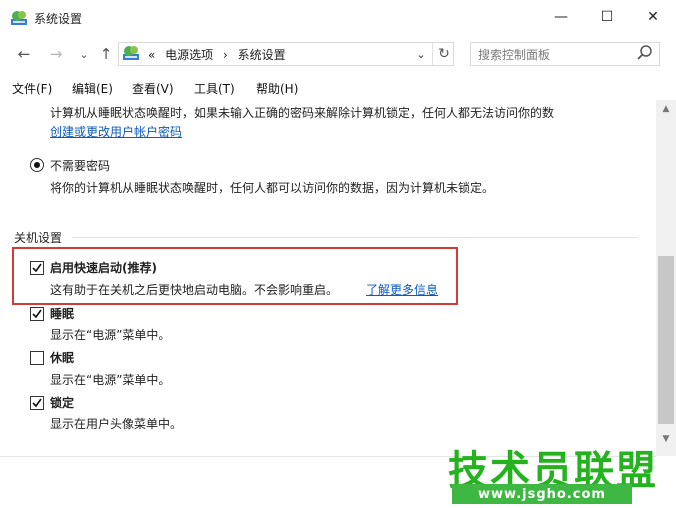 The width and height of the screenshot is (676, 508). Describe the element at coordinates (84, 54) in the screenshot. I see `recent-locations-button: ⌄` at that location.